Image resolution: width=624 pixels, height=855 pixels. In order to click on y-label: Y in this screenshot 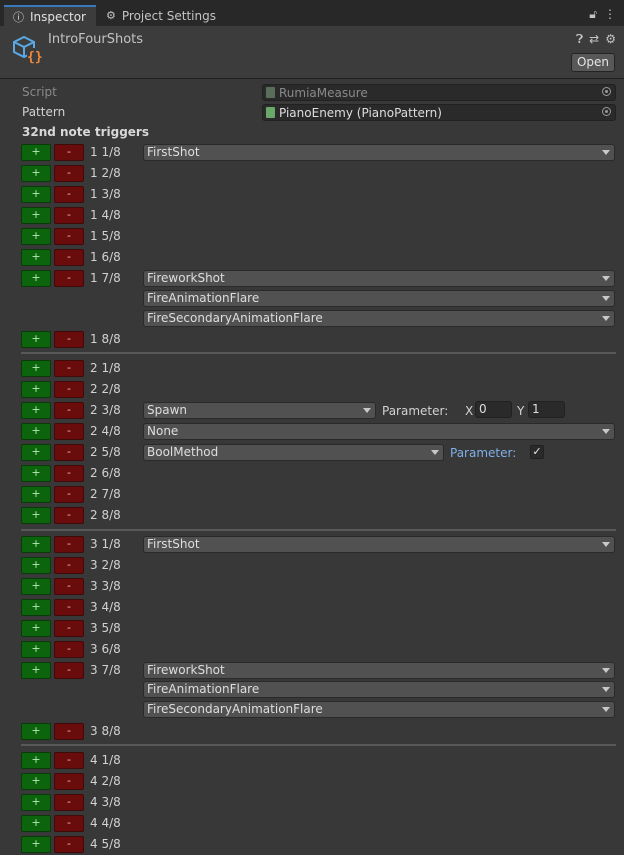, I will do `click(520, 411)`.